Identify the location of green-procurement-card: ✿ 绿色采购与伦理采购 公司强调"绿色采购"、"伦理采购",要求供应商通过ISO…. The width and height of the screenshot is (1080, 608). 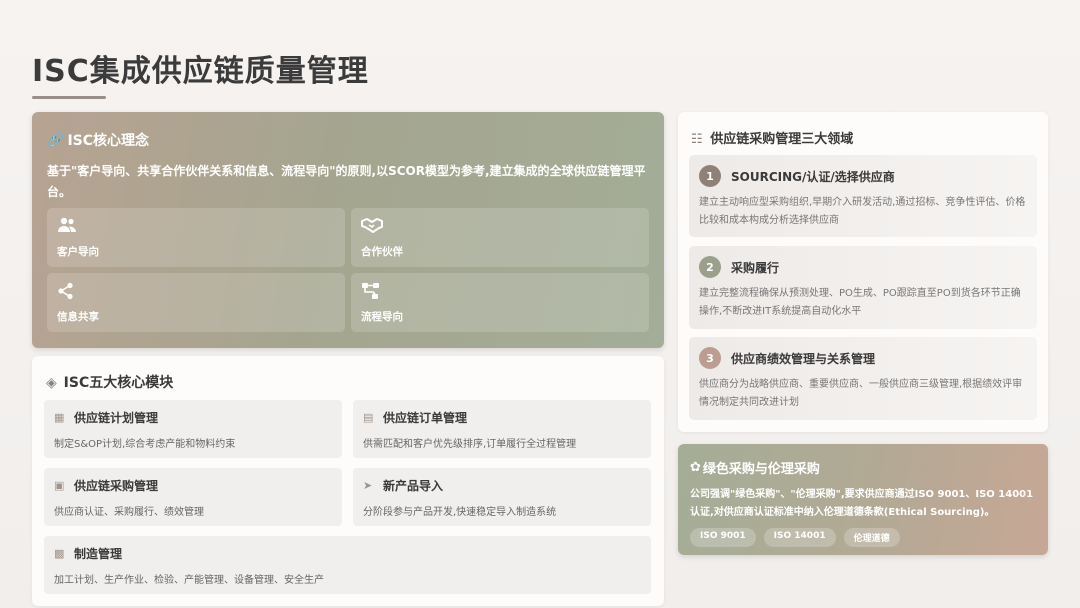
(863, 499).